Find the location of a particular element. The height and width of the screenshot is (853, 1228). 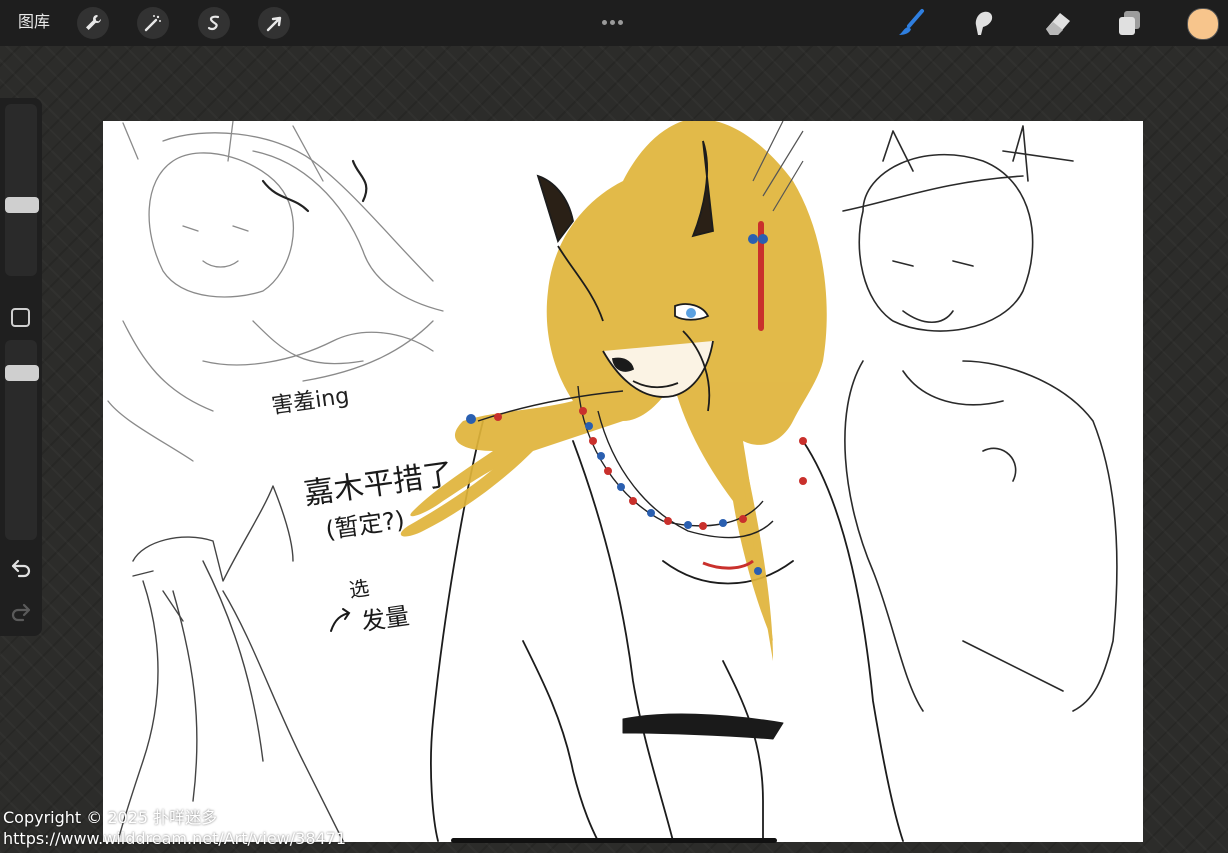

modify-button is located at coordinates (20, 317).